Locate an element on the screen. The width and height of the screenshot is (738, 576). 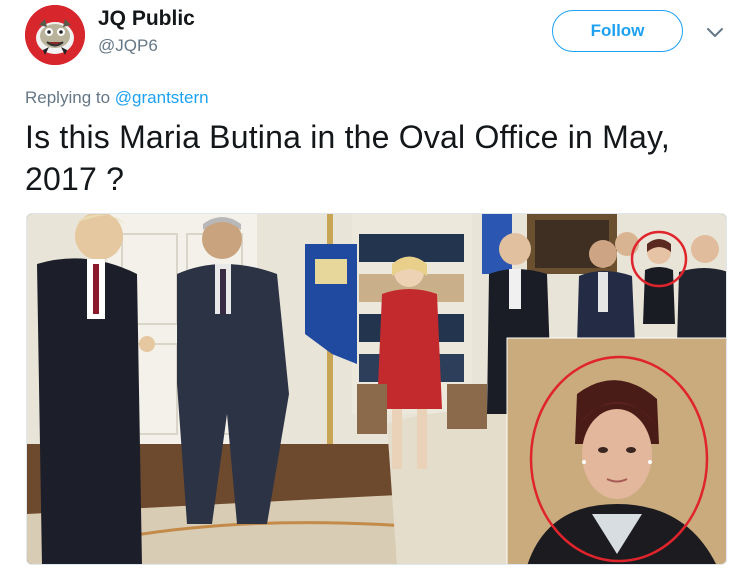
avatar is located at coordinates (55, 35).